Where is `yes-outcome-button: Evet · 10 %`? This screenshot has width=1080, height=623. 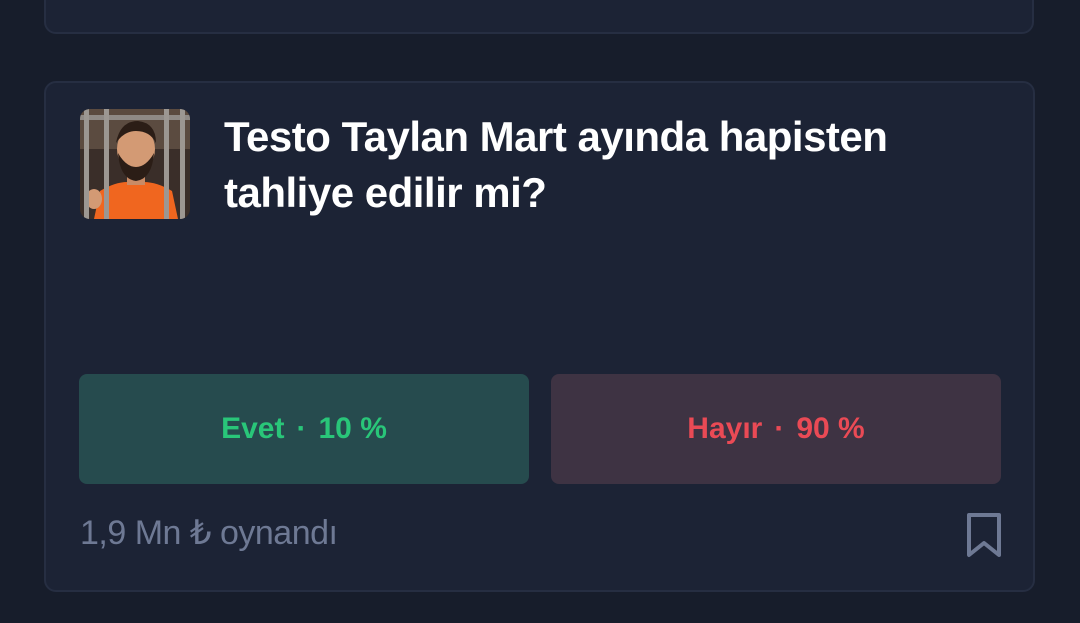
yes-outcome-button: Evet · 10 % is located at coordinates (304, 429).